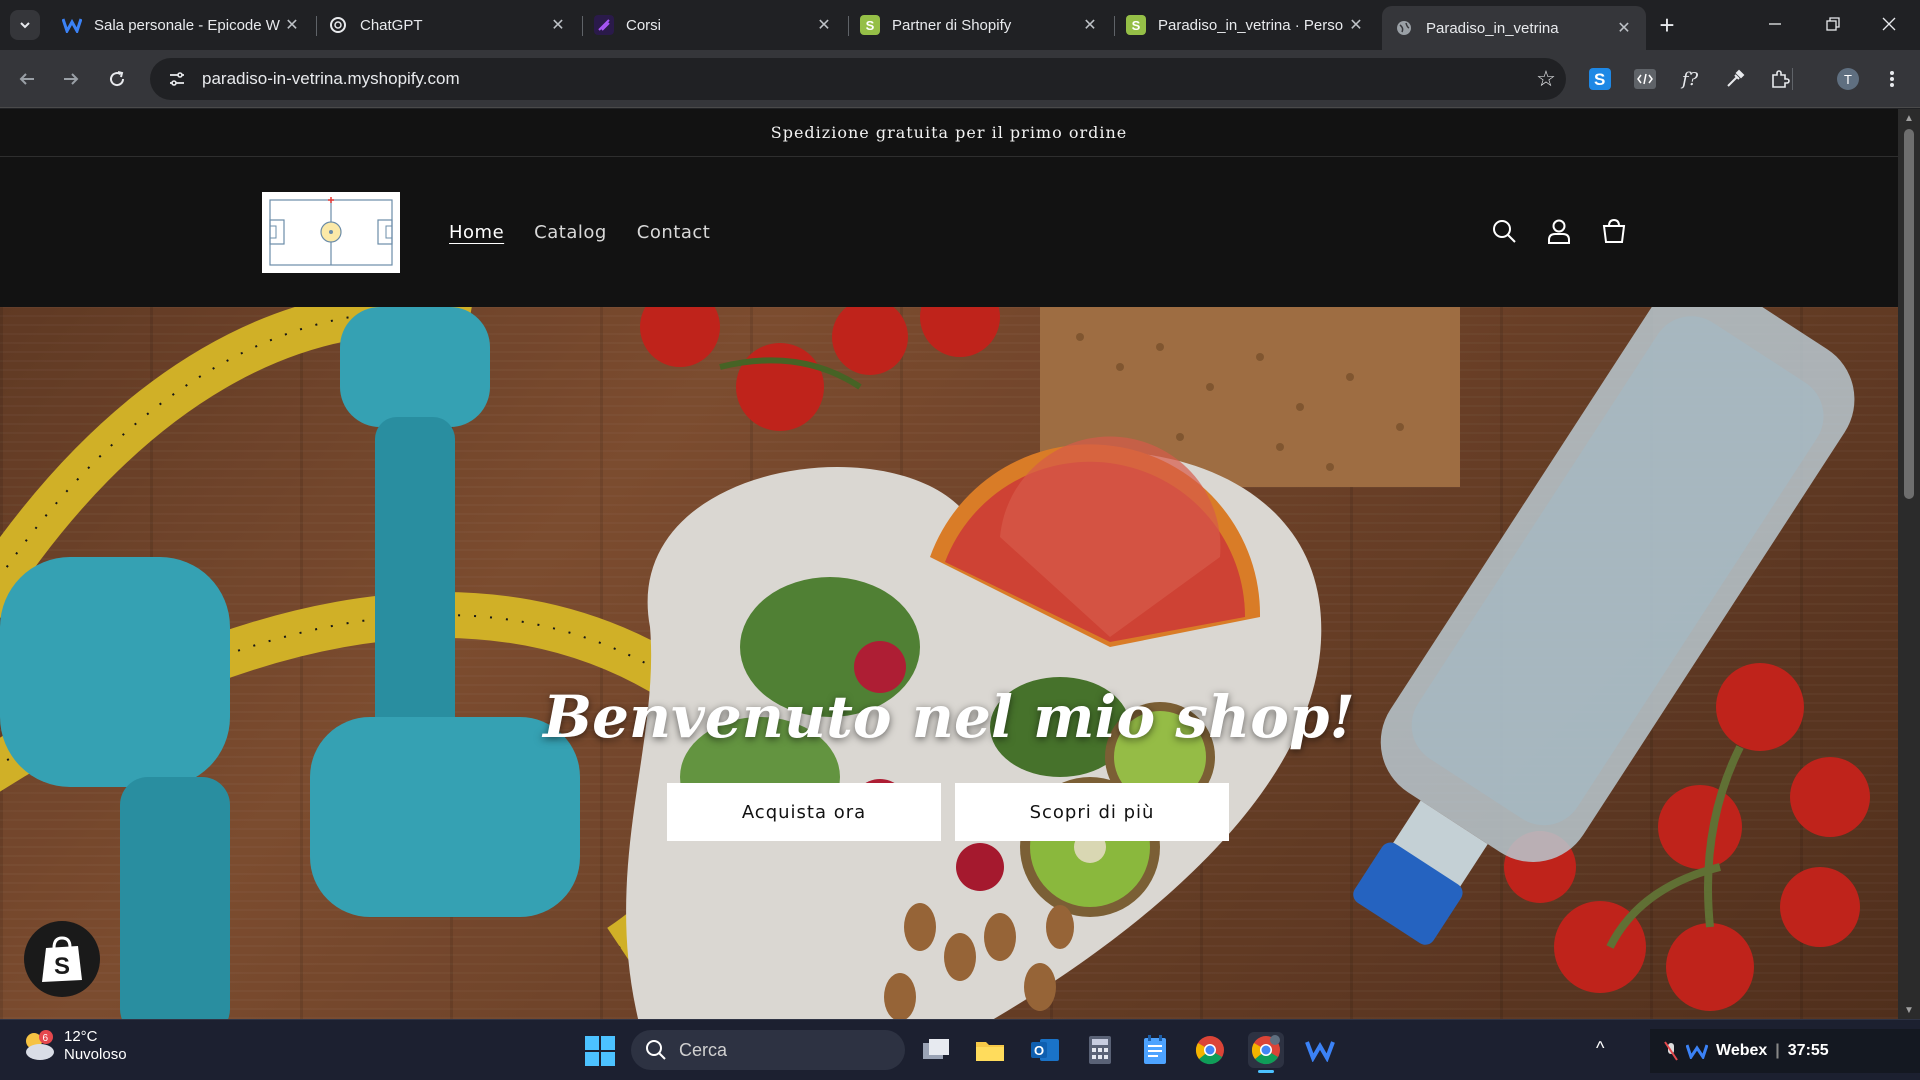  I want to click on tab-shopify-admin: S Paradiso_in_vetrina · Perso ✕, so click(1246, 25).